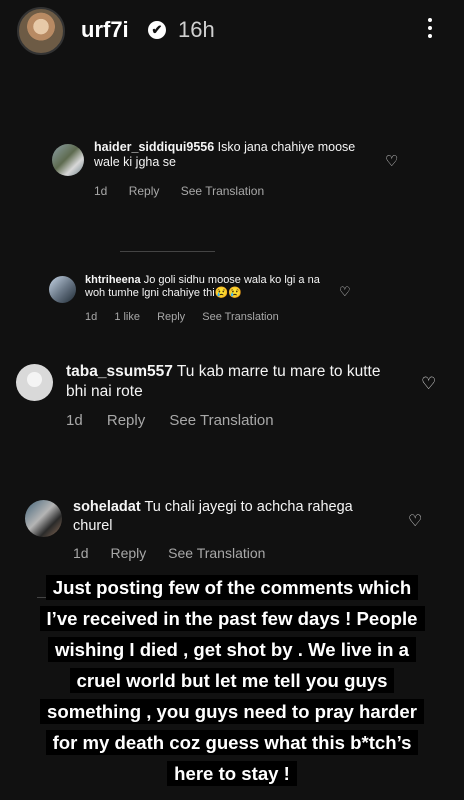  What do you see at coordinates (232, 31) in the screenshot?
I see `story-header: urf7i ✔ 16h` at bounding box center [232, 31].